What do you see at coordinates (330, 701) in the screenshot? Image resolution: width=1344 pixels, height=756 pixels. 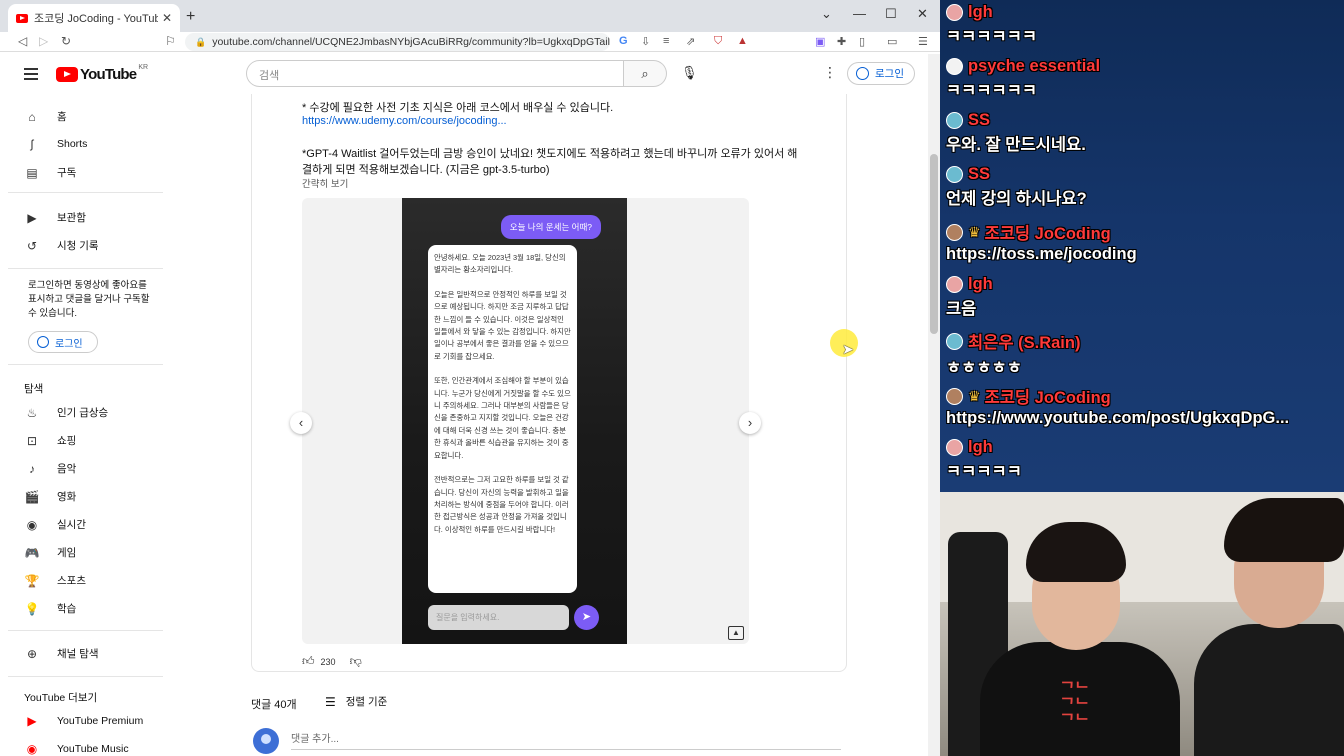 I see `sort-icon: ☰` at bounding box center [330, 701].